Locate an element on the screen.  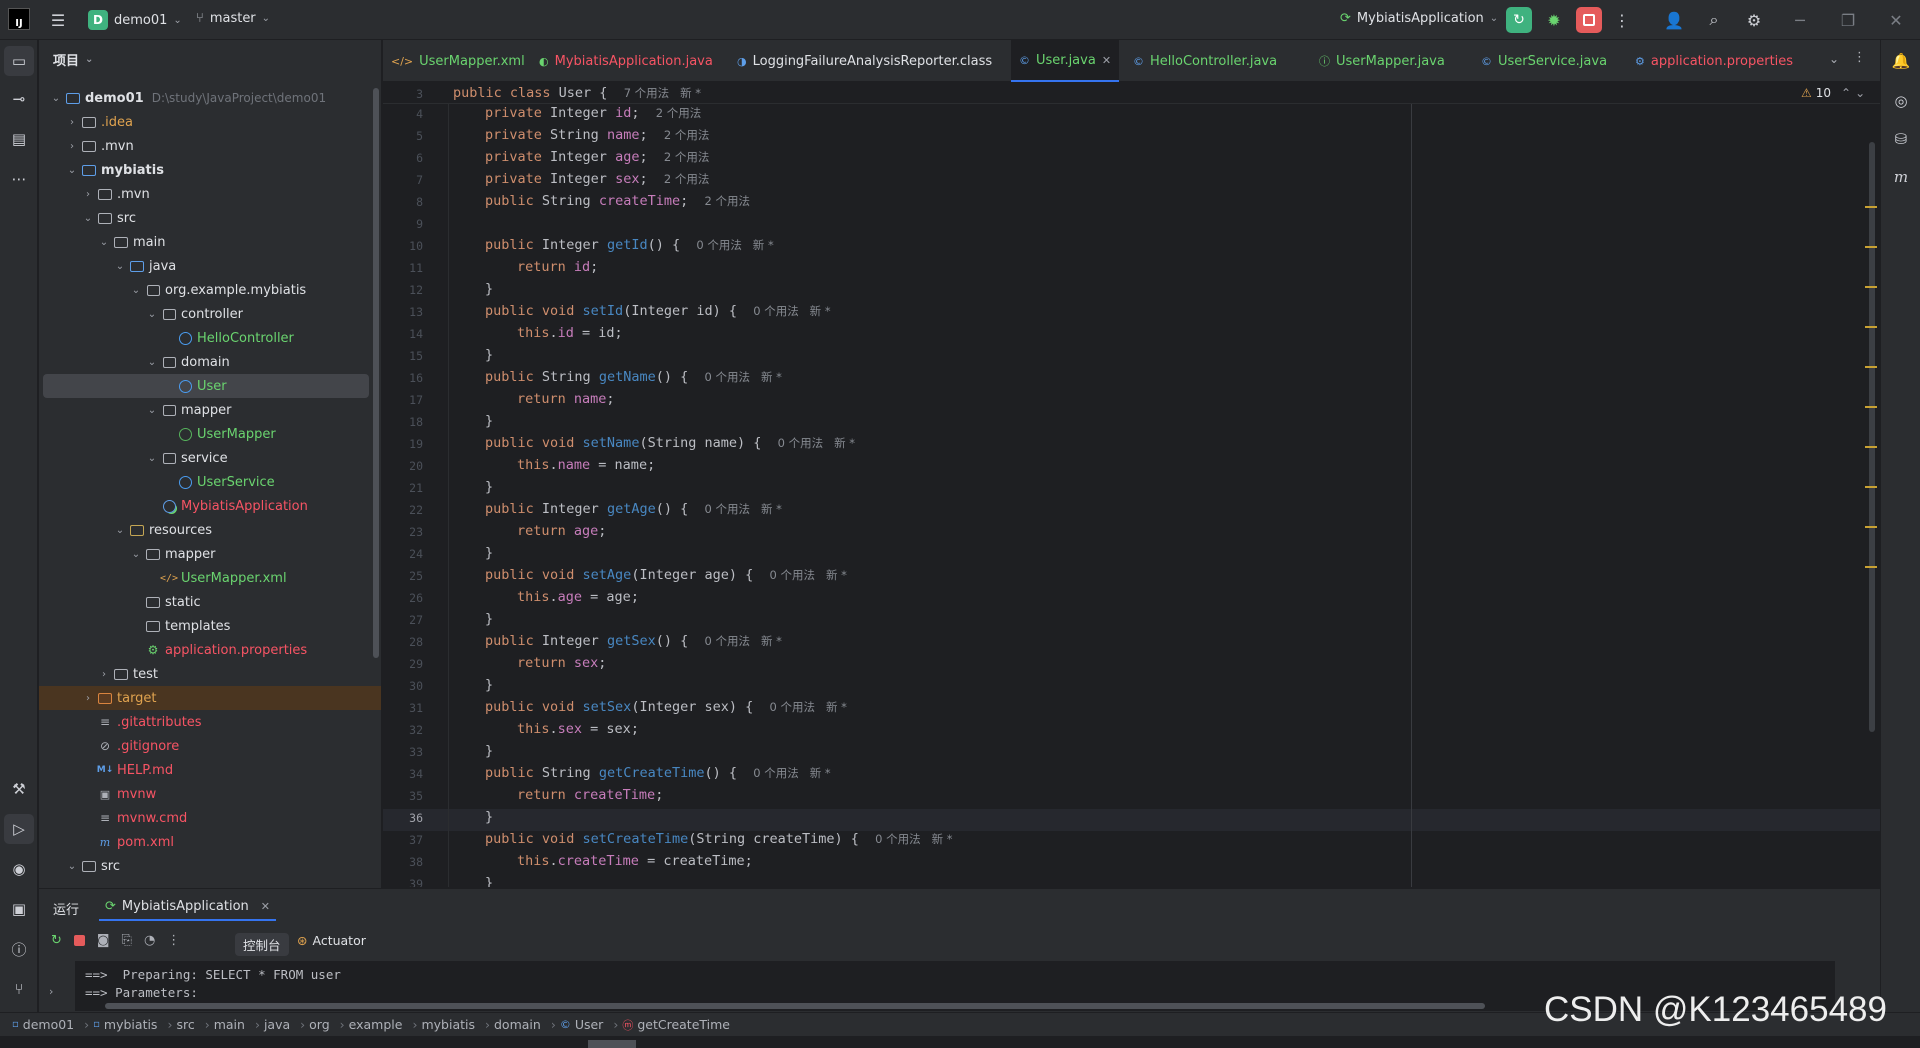
breadcrumb-item: ⓜ getCreateTime is located at coordinates (676, 1025).